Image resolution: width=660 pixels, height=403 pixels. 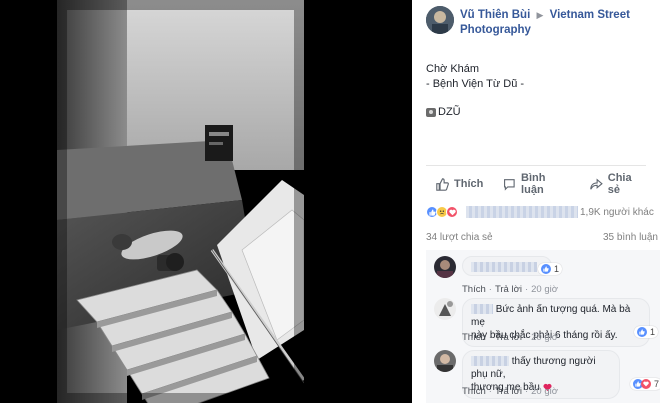 What do you see at coordinates (459, 237) in the screenshot?
I see `share-count-link: 34 lượt chia sẻ` at bounding box center [459, 237].